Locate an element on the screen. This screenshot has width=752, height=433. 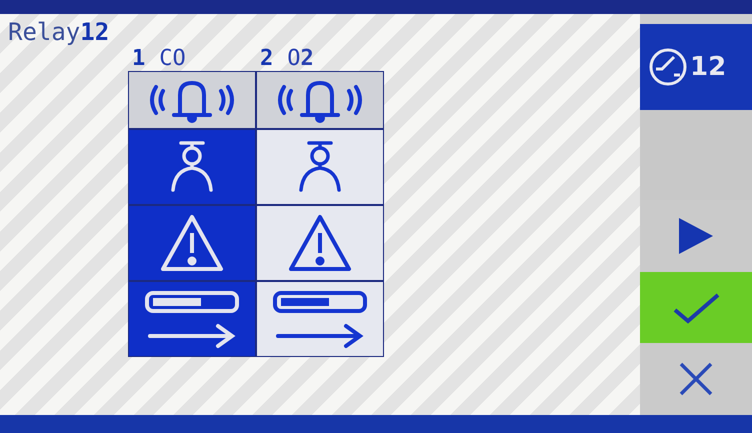
checkmark-icon is located at coordinates (696, 308).